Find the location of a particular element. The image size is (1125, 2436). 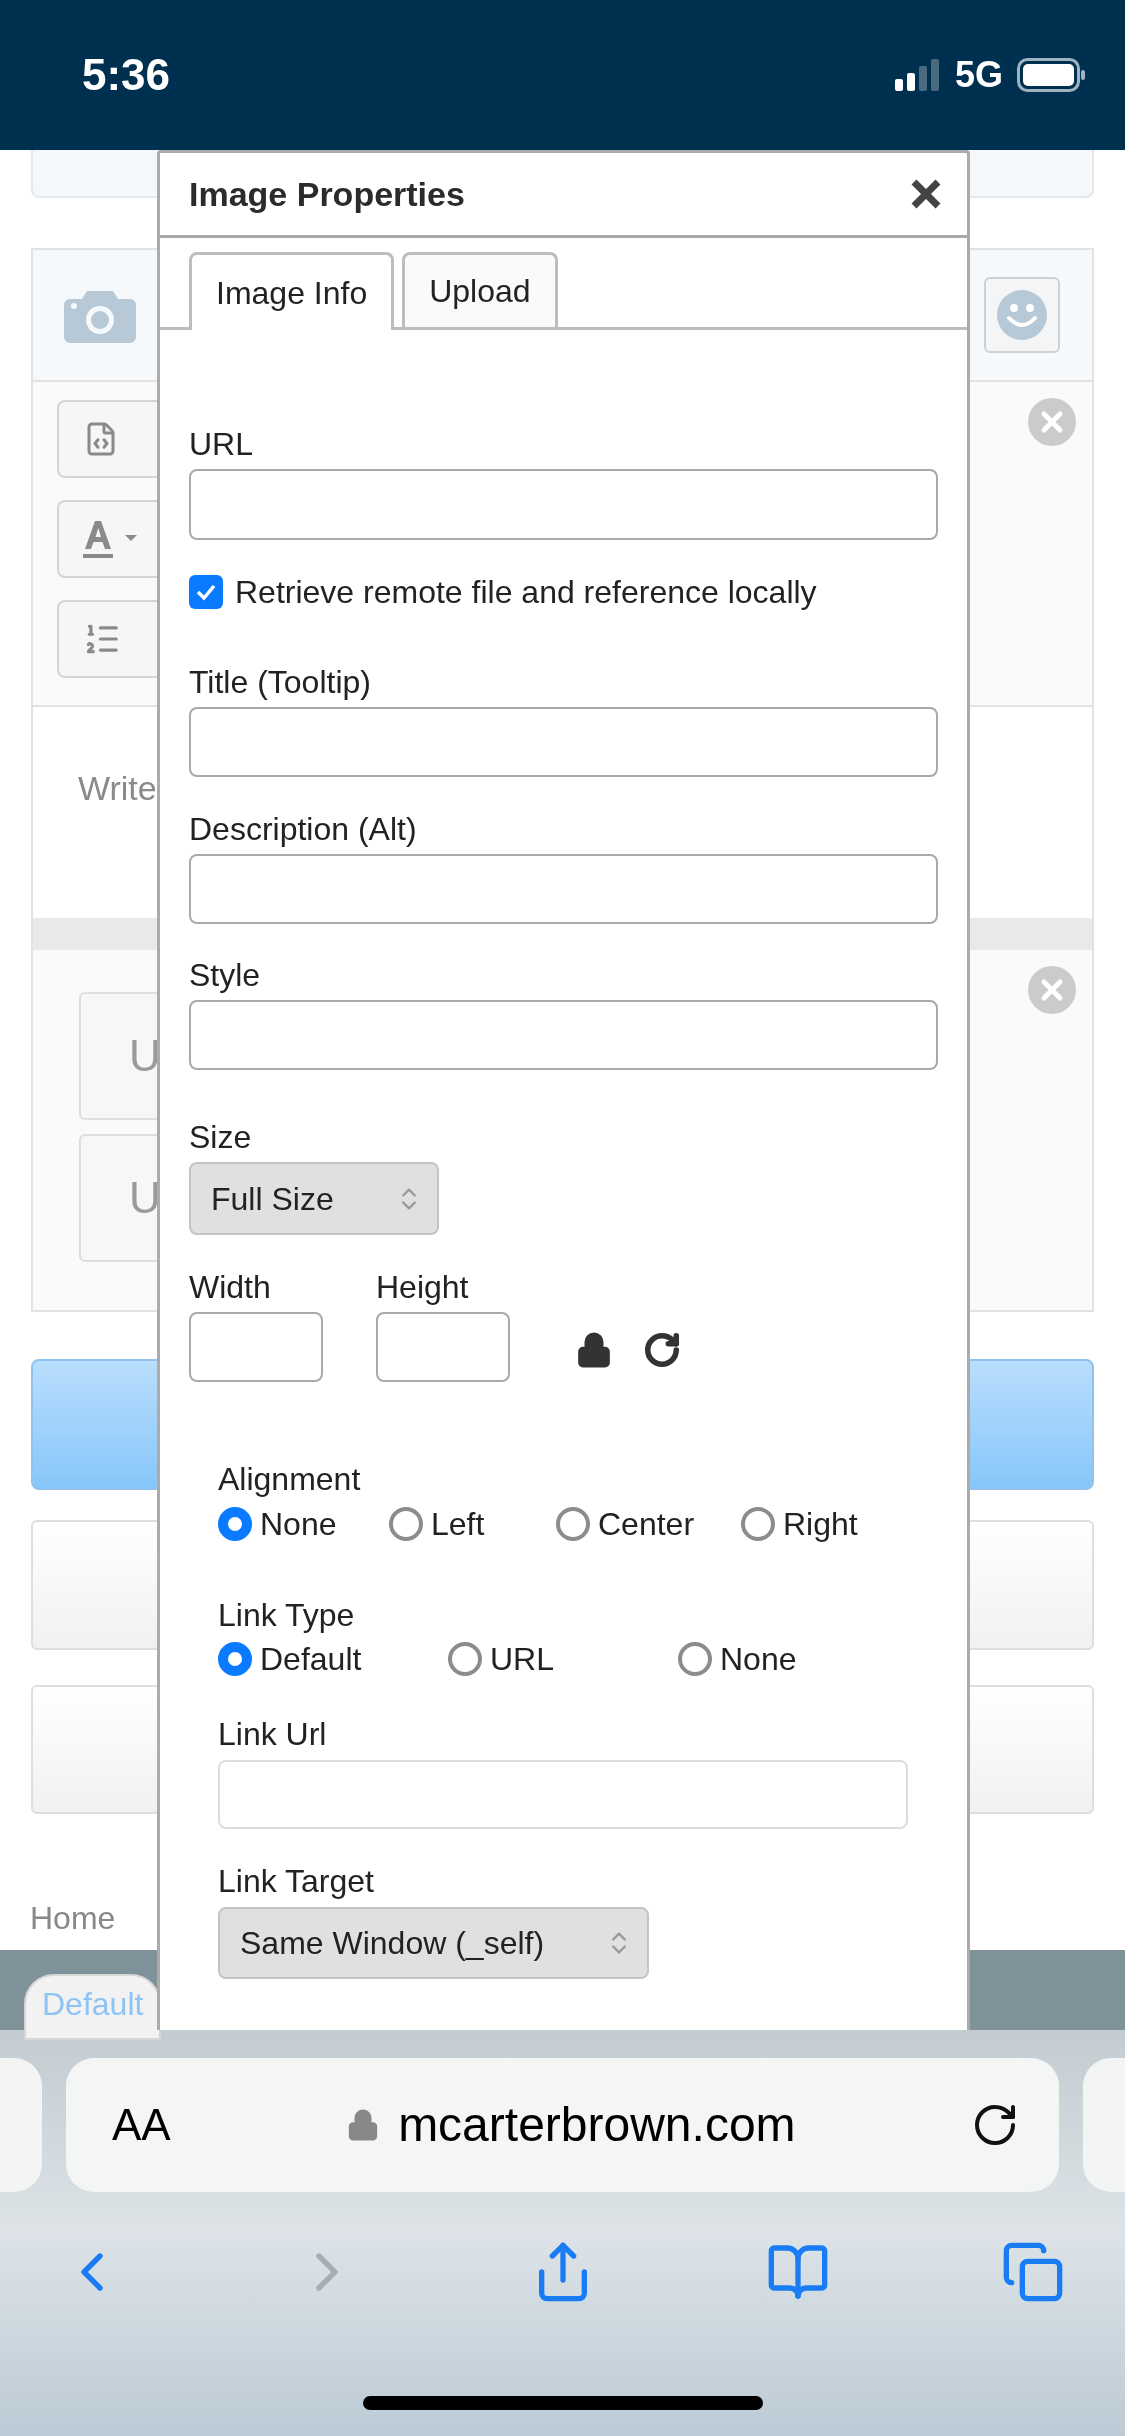

close-icon is located at coordinates (926, 194).